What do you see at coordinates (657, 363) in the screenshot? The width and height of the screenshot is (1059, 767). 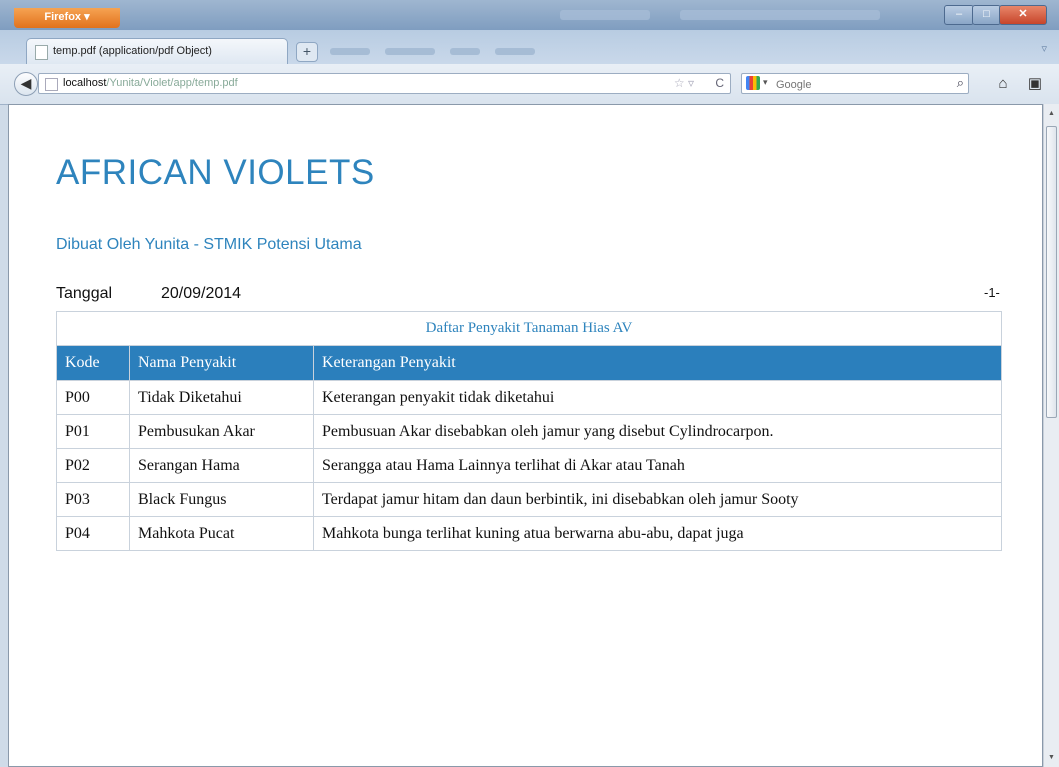 I see `column-header-keterangan: Keterangan Penyakit` at bounding box center [657, 363].